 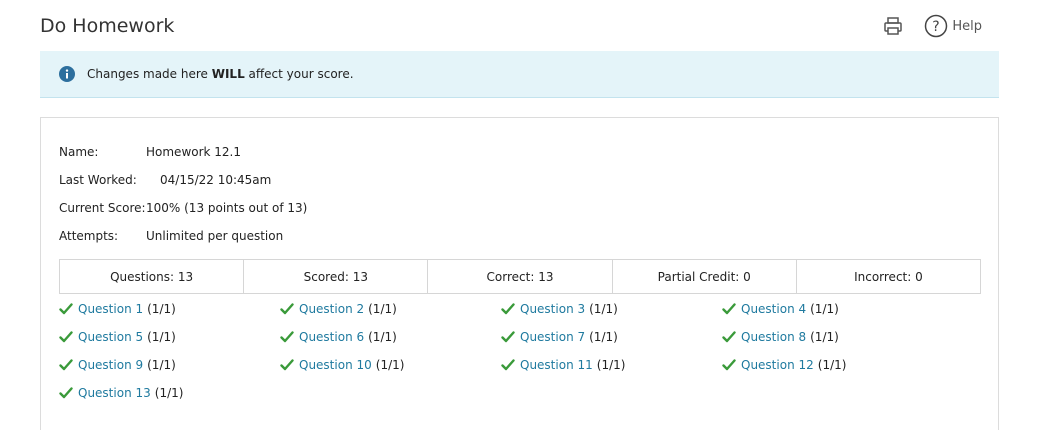 I want to click on question-circle-icon: ?, so click(x=936, y=26).